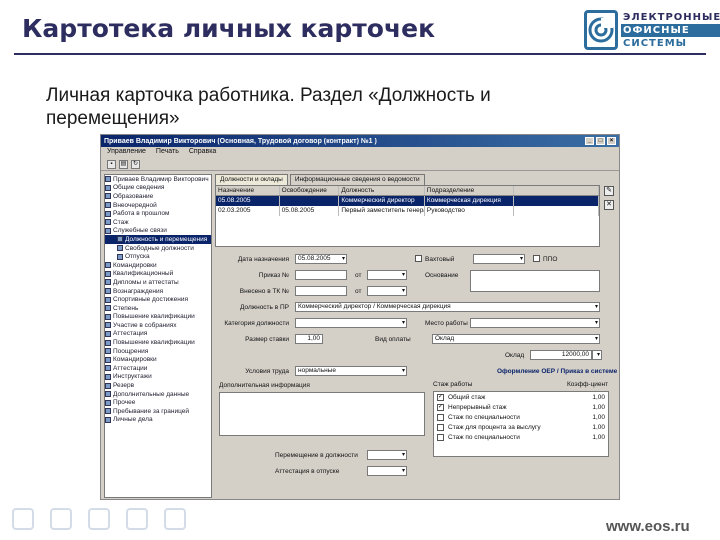 This screenshot has width=720, height=540. What do you see at coordinates (470, 190) in the screenshot?
I see `column-header-department: Подразделение` at bounding box center [470, 190].